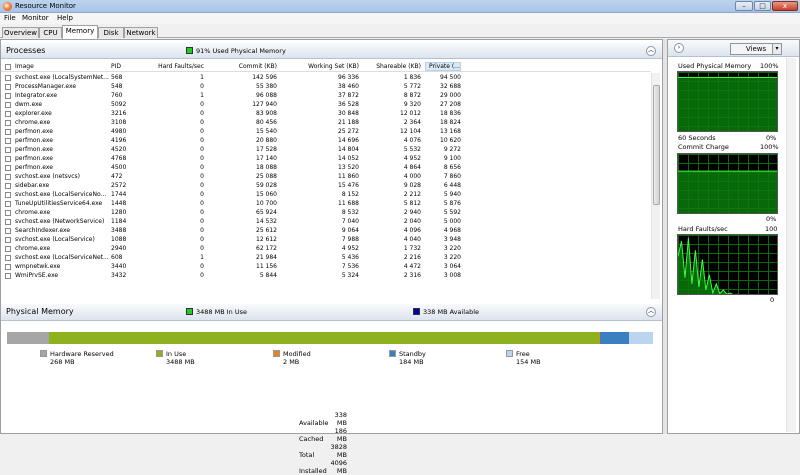  What do you see at coordinates (249, 66) in the screenshot?
I see `col-commit: Commit (KB)` at bounding box center [249, 66].